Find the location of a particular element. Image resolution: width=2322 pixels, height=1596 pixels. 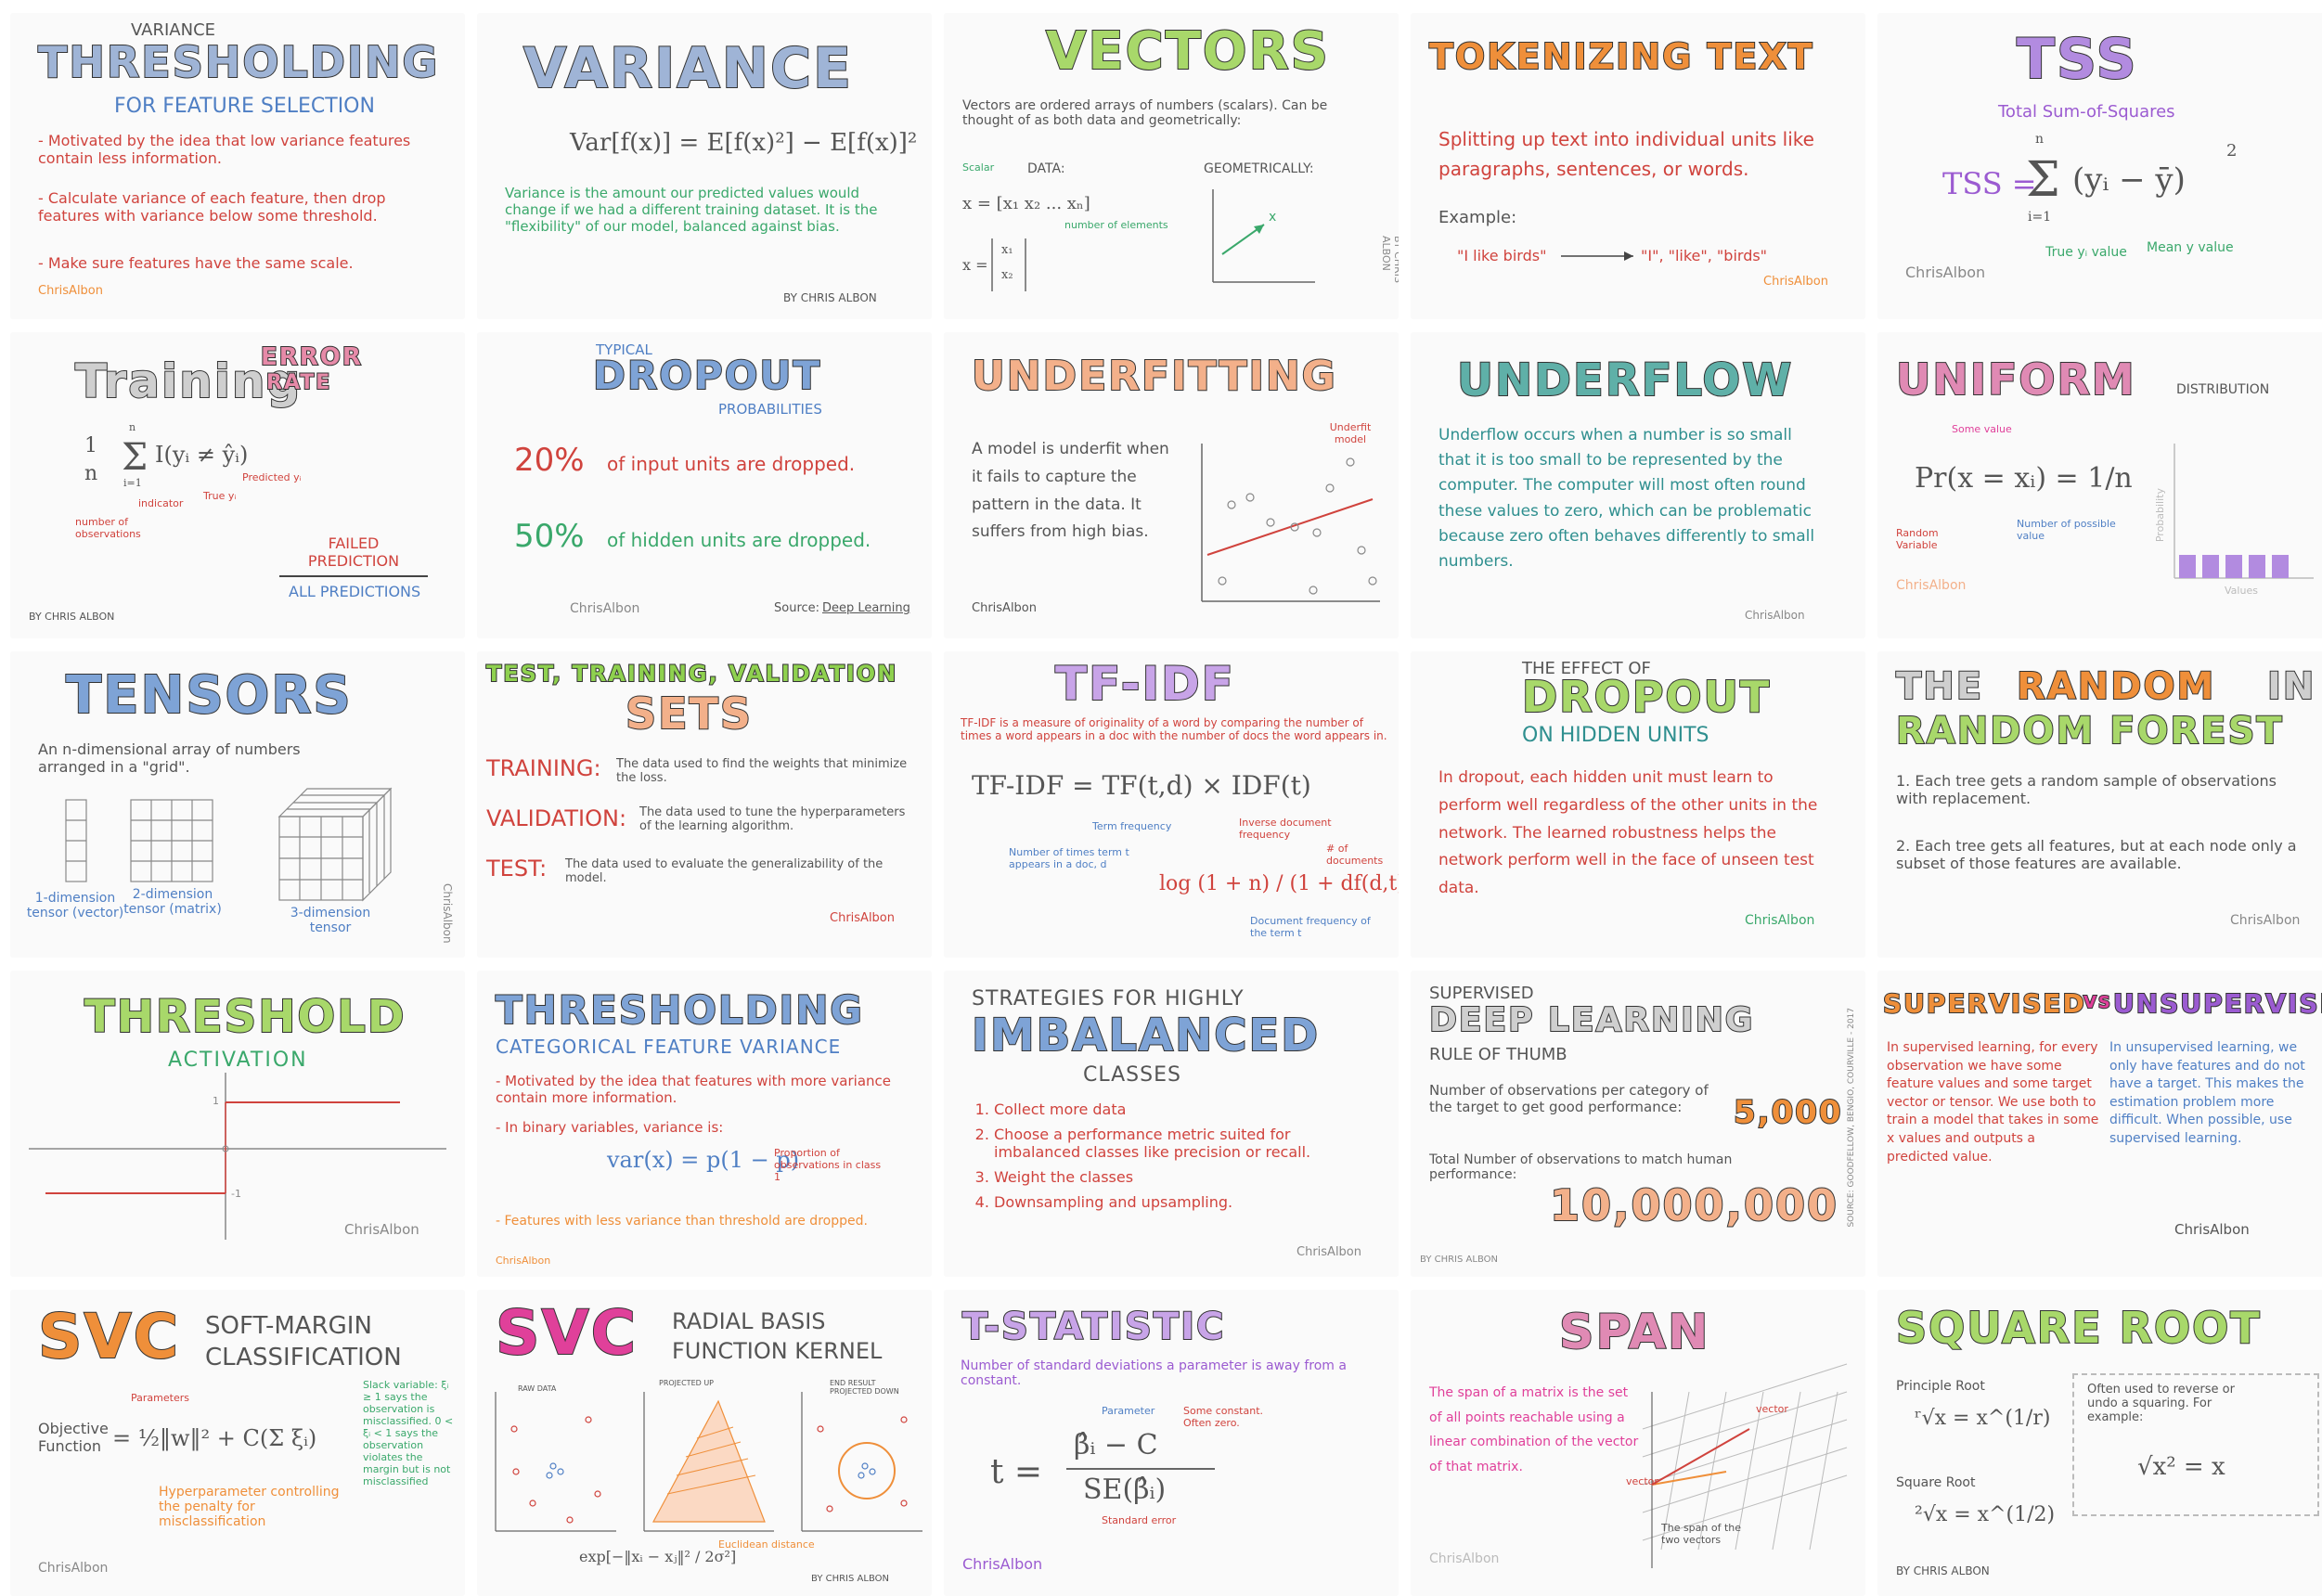

training-key: TRAINING: is located at coordinates (543, 768).